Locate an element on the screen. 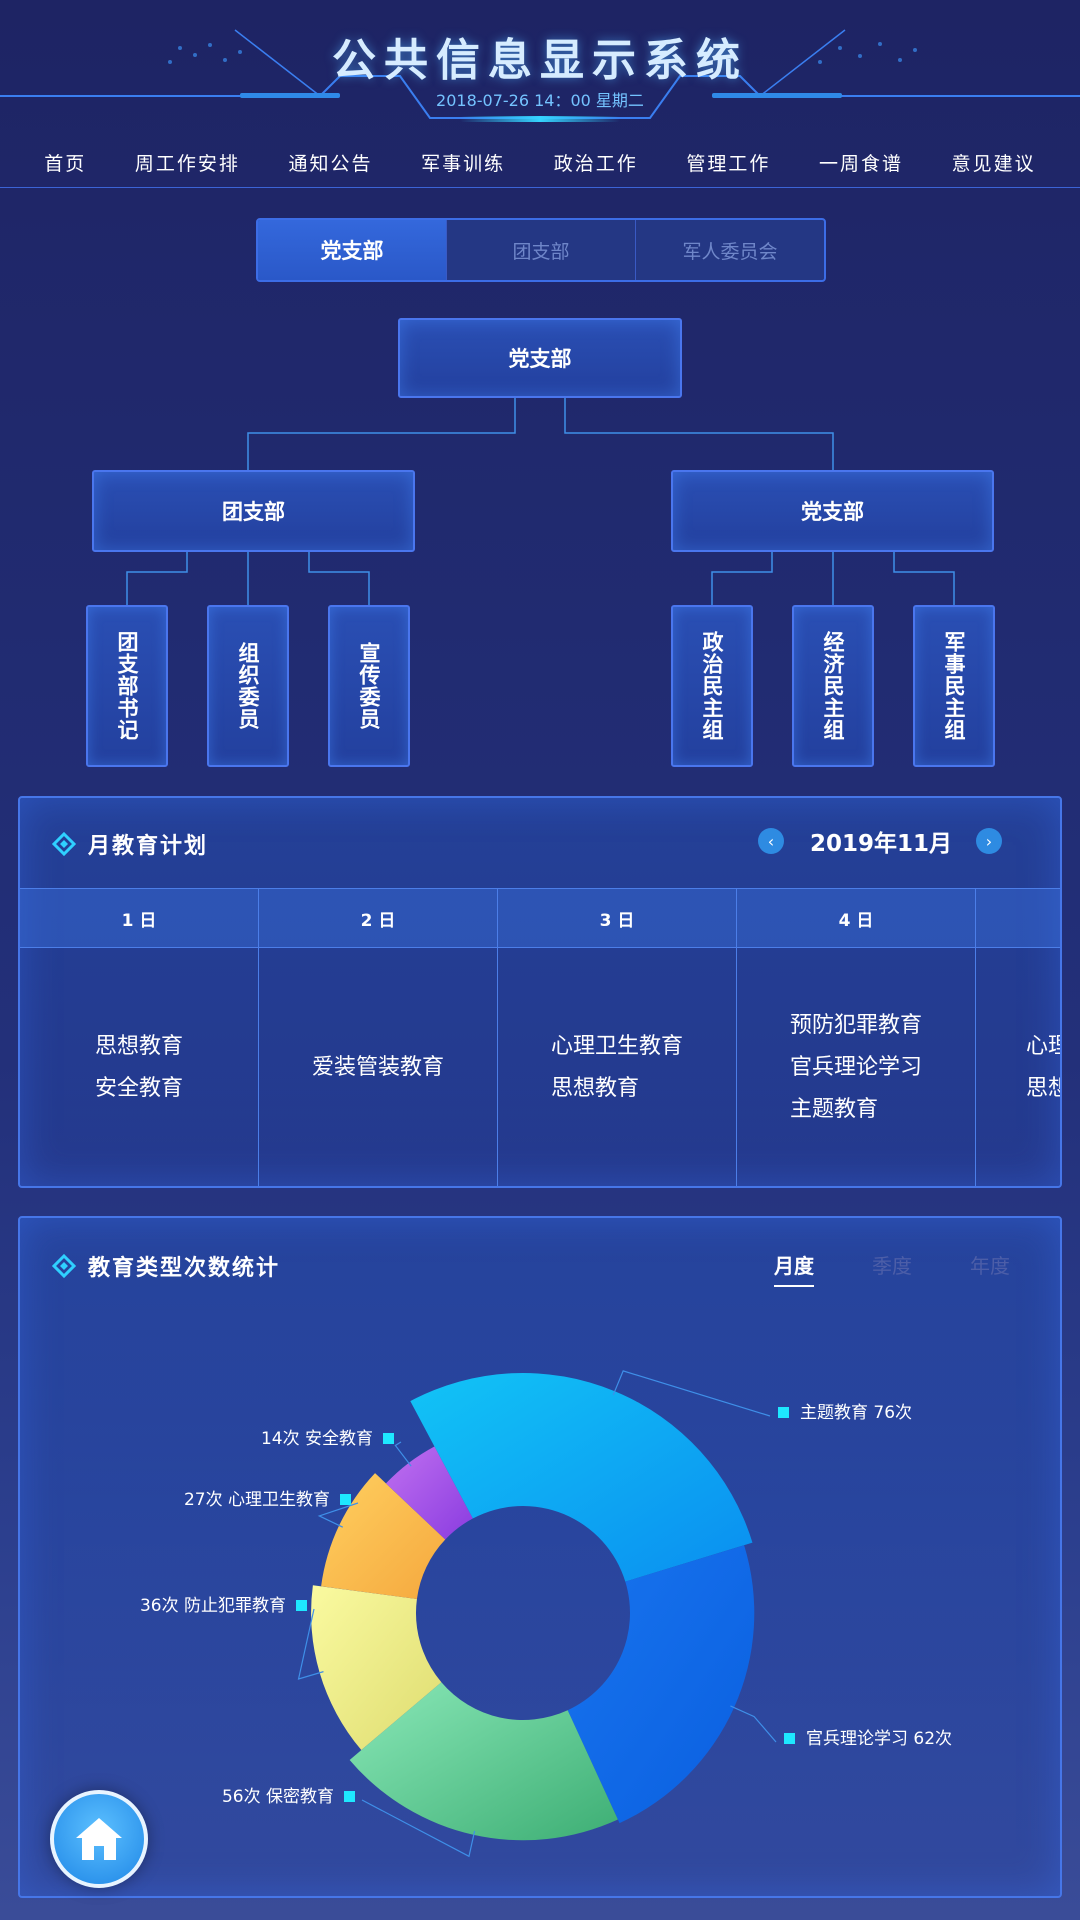 This screenshot has width=1080, height=1920. day-cell: 预防犯罪教育 官兵理论学习 主题教育 is located at coordinates (856, 1067).